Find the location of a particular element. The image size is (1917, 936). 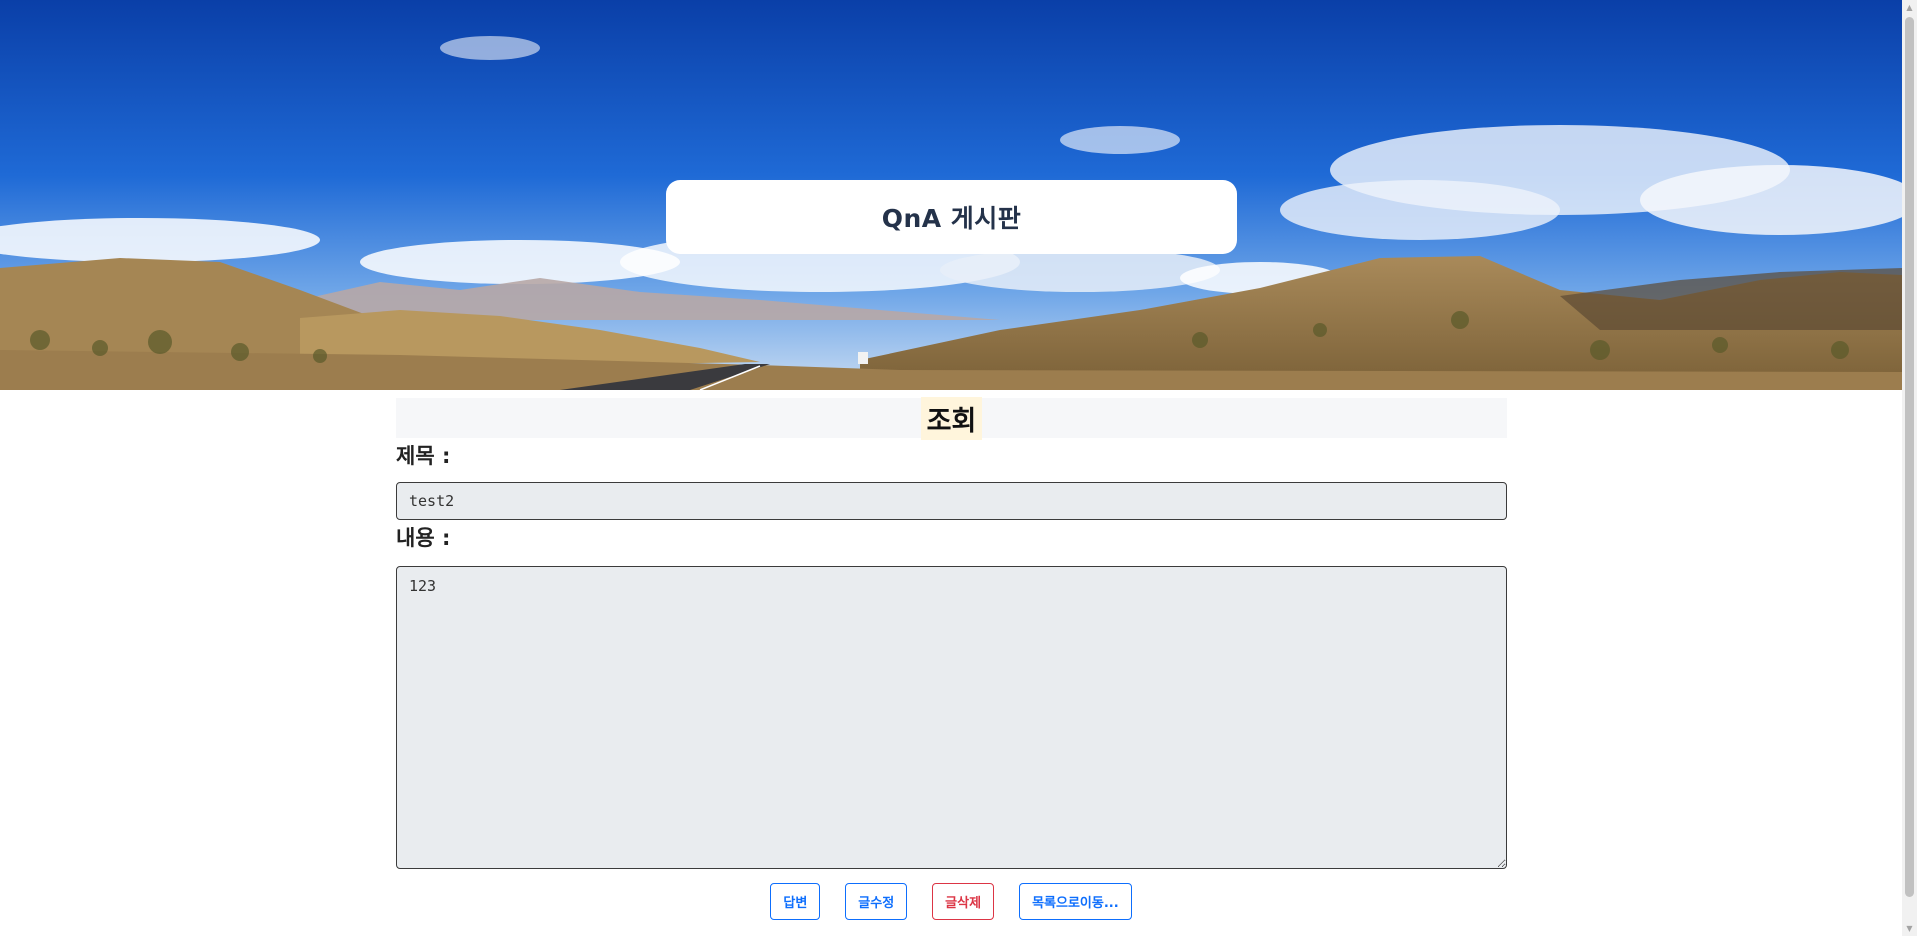

section-header: 조회 is located at coordinates (951, 418).